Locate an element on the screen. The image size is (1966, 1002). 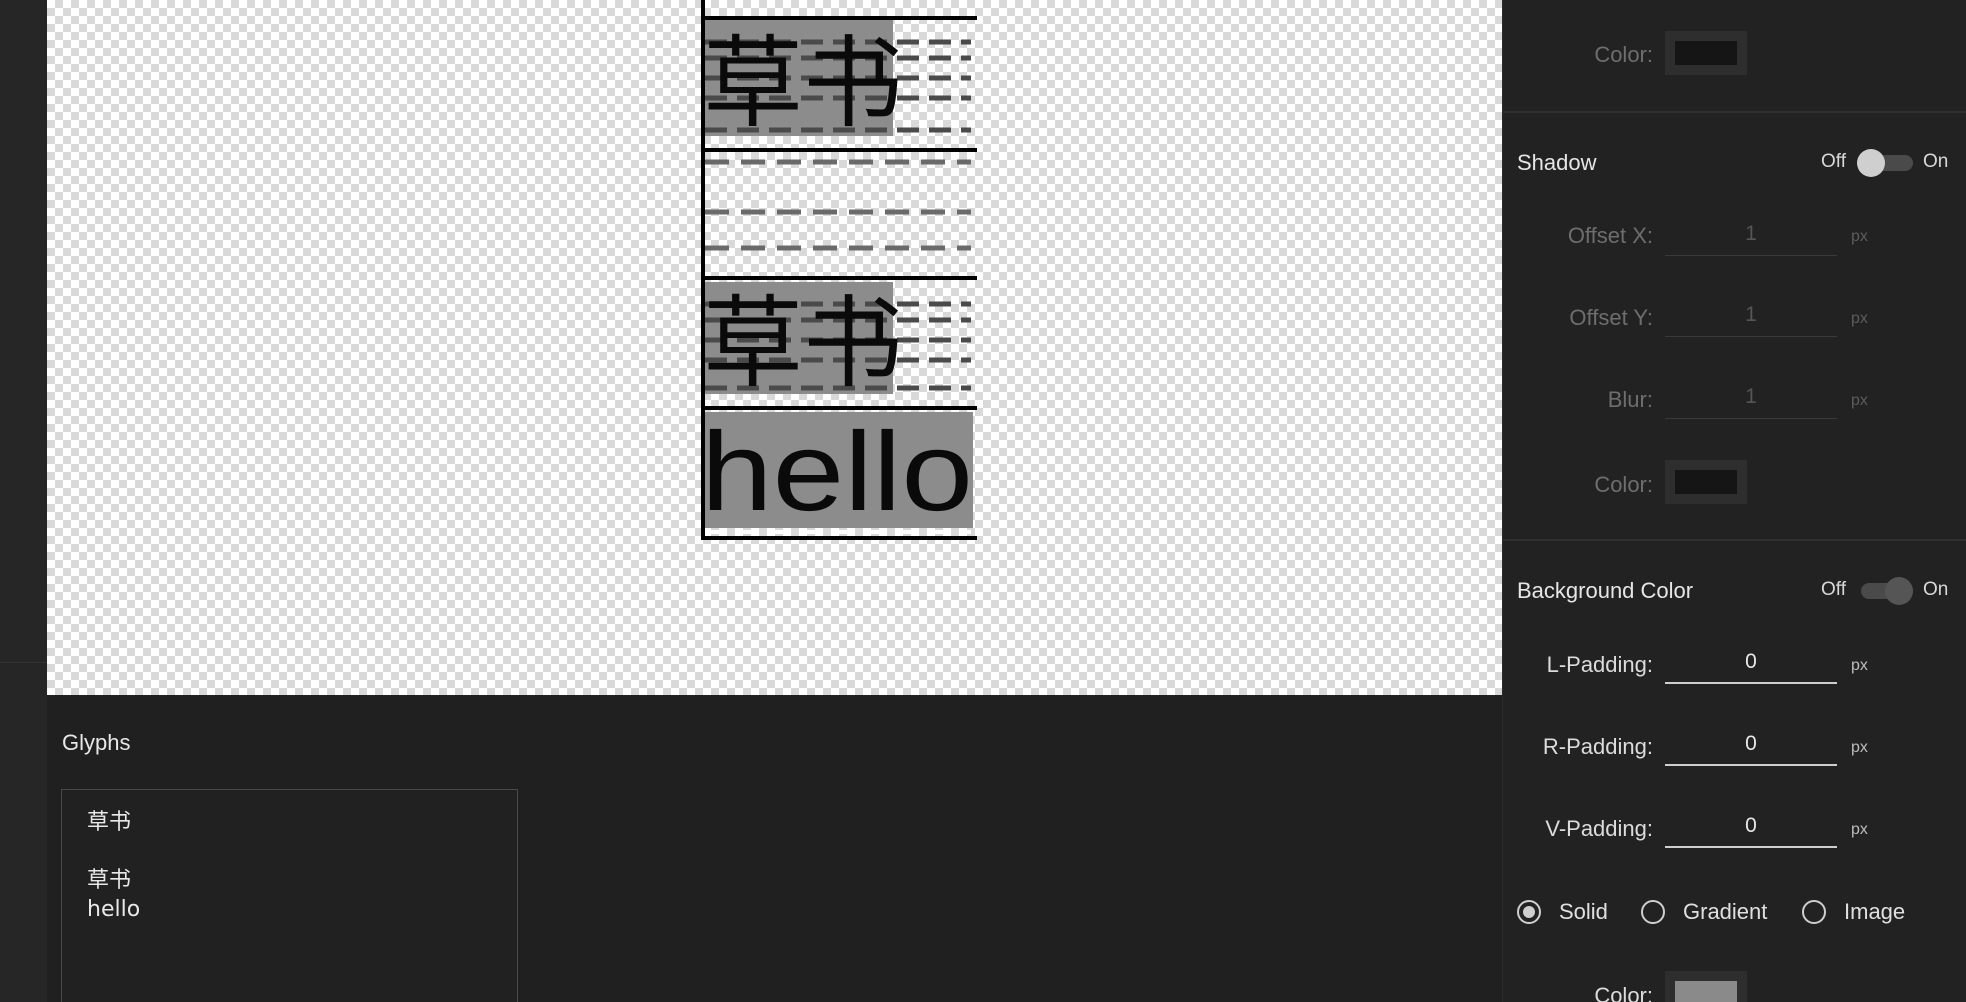
offset-y-label: Offset Y: is located at coordinates (1611, 317).